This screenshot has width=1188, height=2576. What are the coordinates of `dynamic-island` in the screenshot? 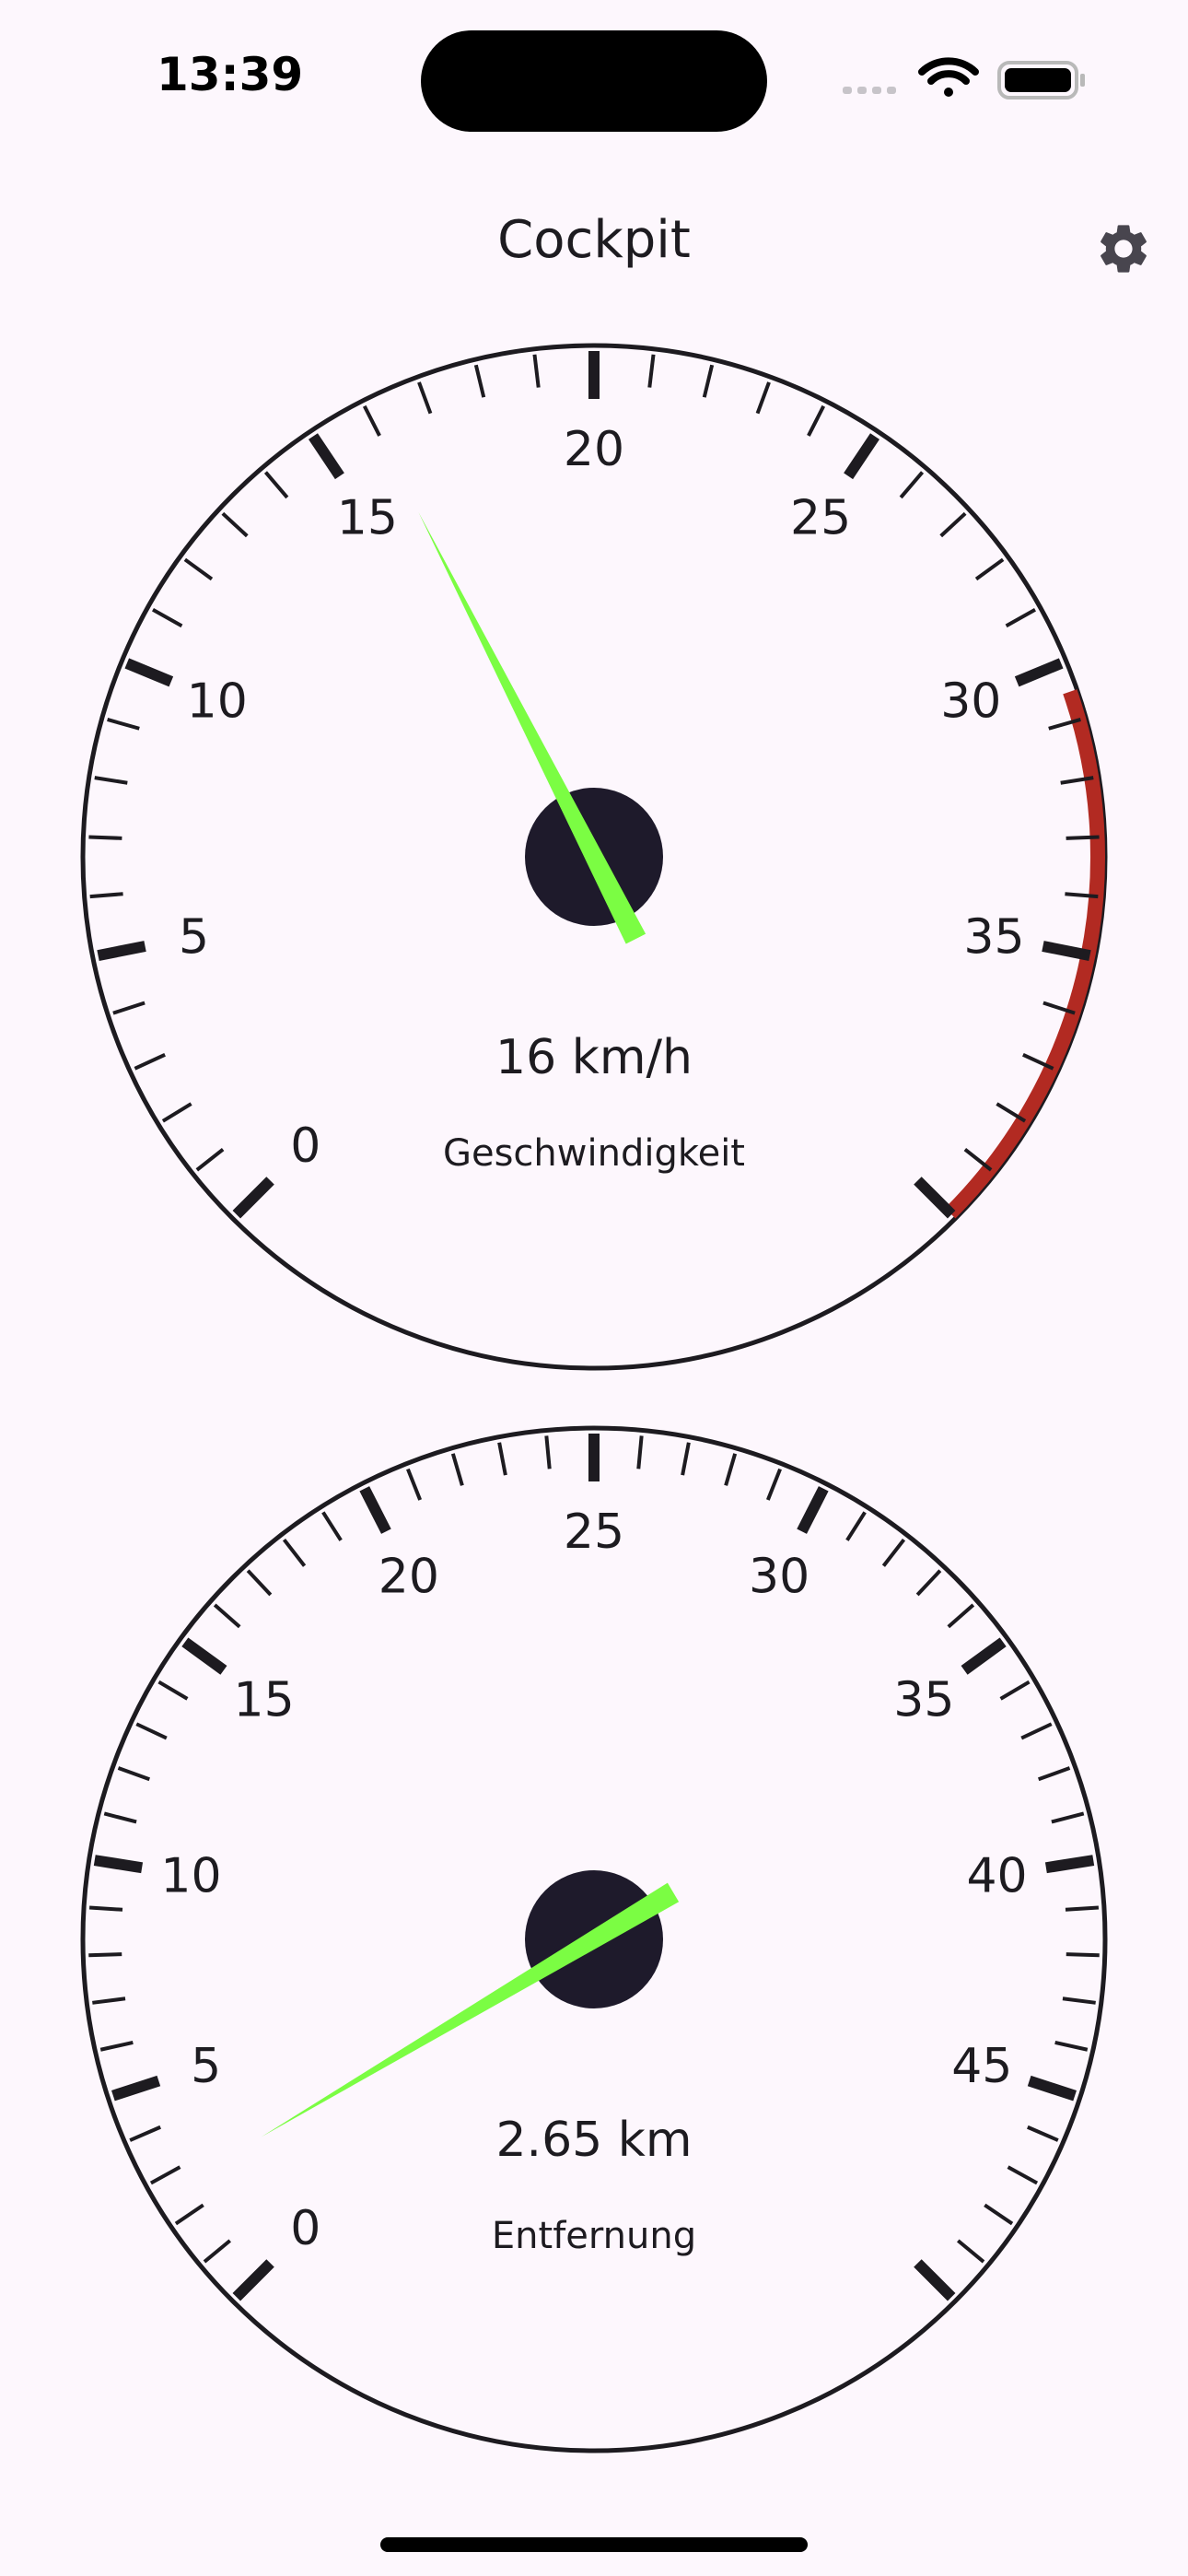 It's located at (594, 81).